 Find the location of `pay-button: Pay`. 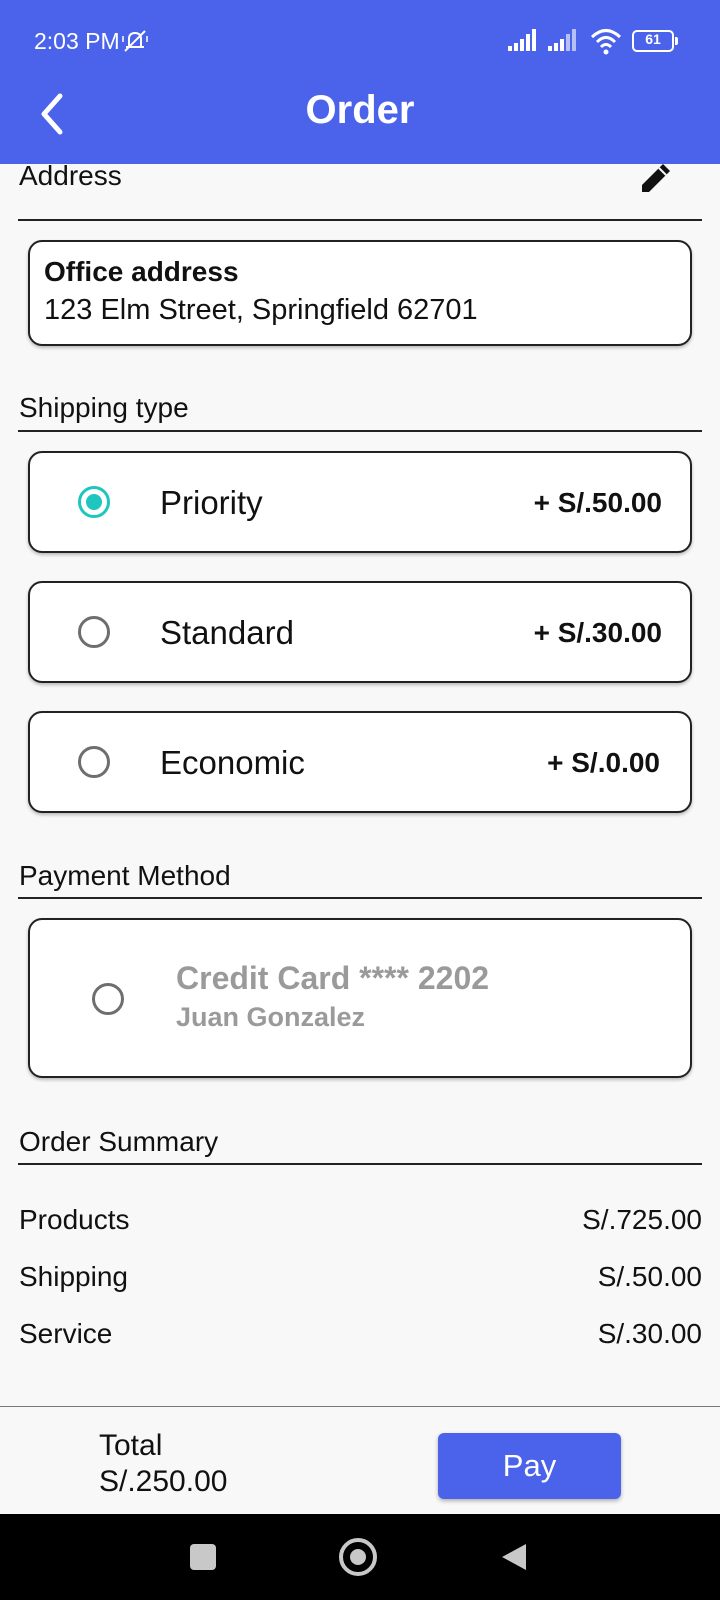

pay-button: Pay is located at coordinates (529, 1466).